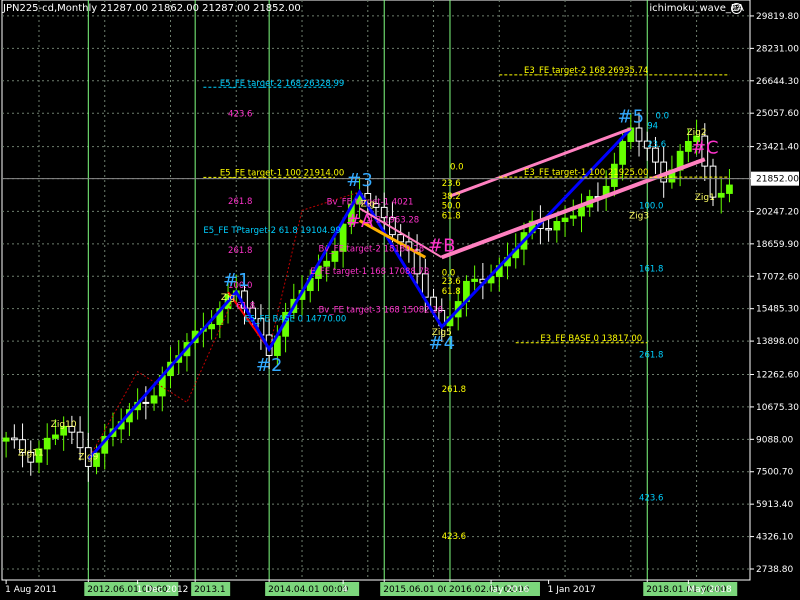 This screenshot has width=800, height=600. What do you see at coordinates (705, 147) in the screenshot?
I see `wave-label: #C` at bounding box center [705, 147].